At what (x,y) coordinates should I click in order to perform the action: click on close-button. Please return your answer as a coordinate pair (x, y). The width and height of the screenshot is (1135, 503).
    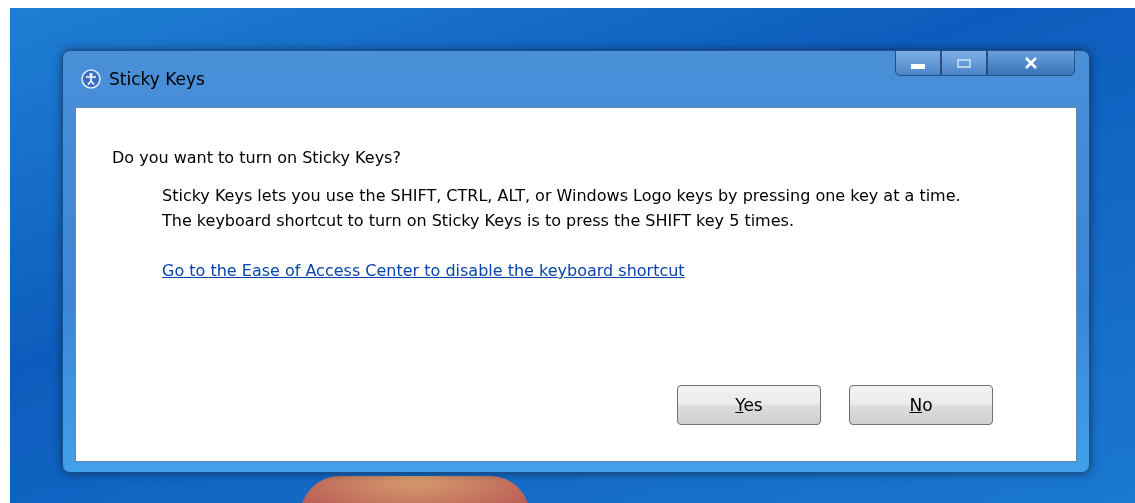
    Looking at the image, I should click on (1031, 63).